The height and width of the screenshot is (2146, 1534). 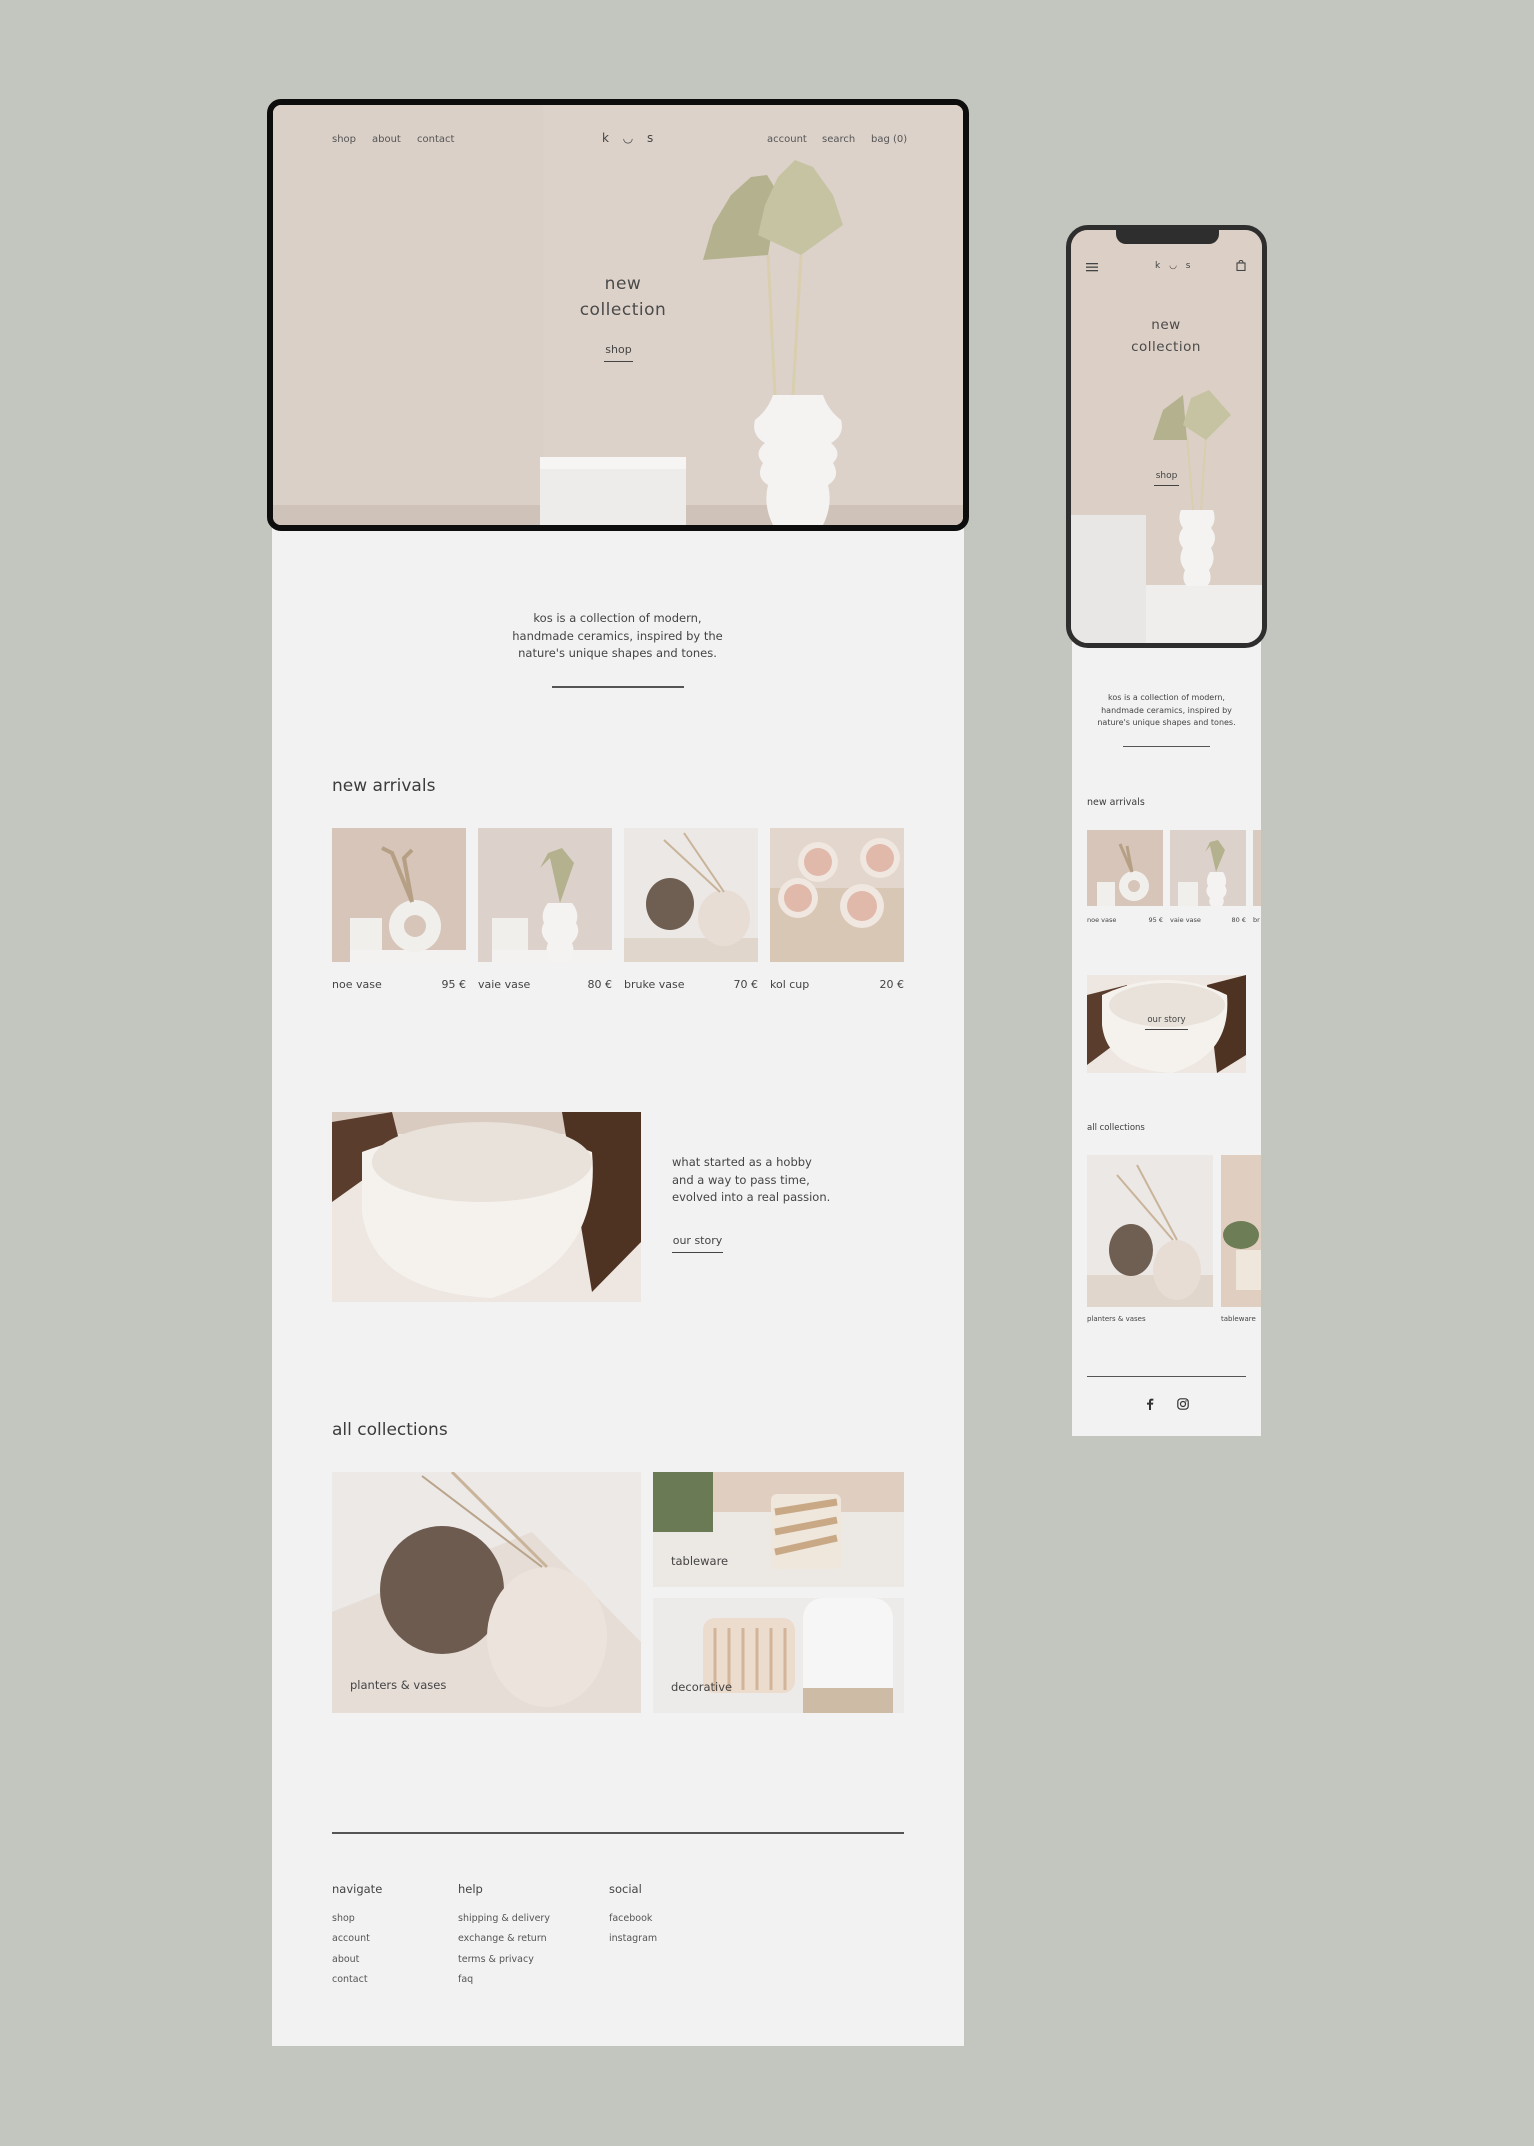 I want to click on hero-title-line2: collection, so click(x=623, y=310).